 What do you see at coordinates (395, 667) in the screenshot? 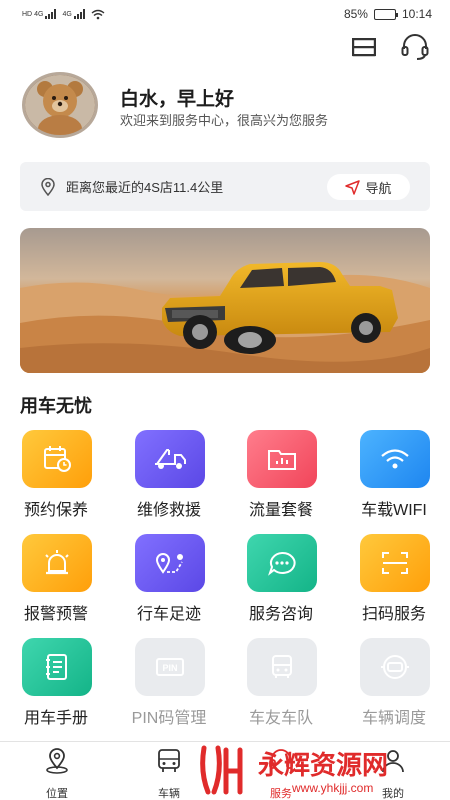
I see `dispatch-icon` at bounding box center [395, 667].